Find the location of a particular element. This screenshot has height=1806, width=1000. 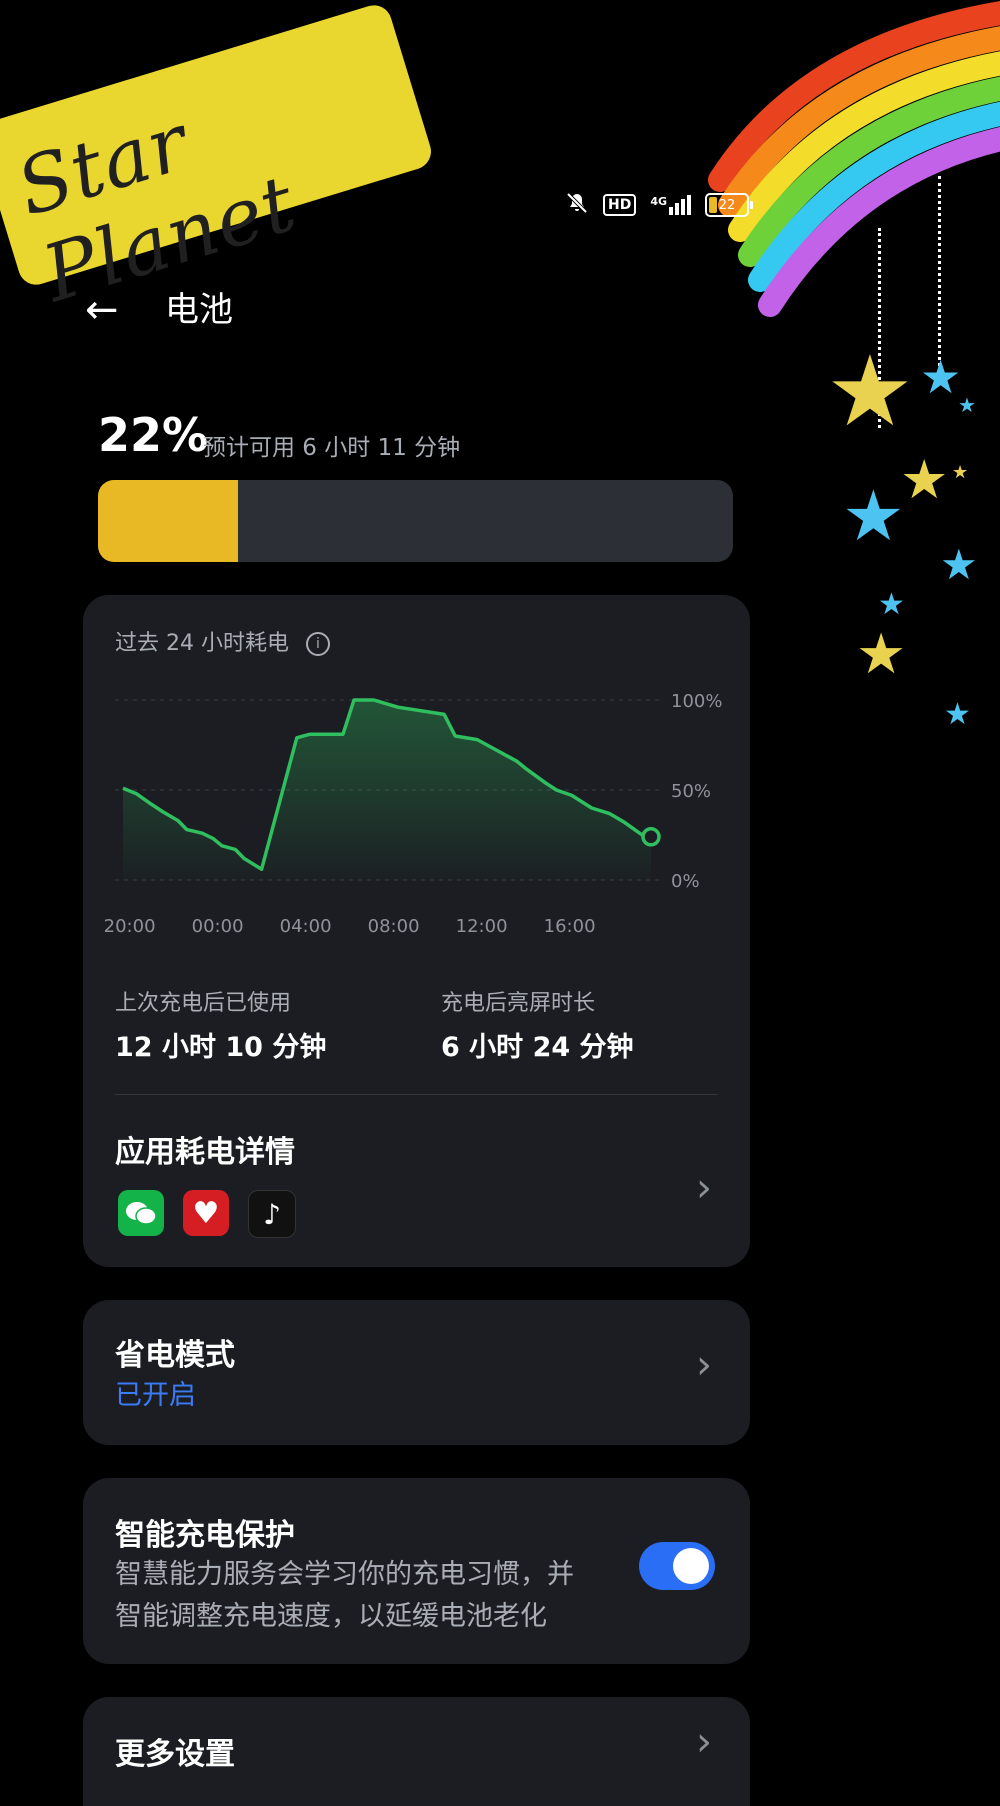

chart-title: 过去 24 小时耗电 is located at coordinates (202, 643).